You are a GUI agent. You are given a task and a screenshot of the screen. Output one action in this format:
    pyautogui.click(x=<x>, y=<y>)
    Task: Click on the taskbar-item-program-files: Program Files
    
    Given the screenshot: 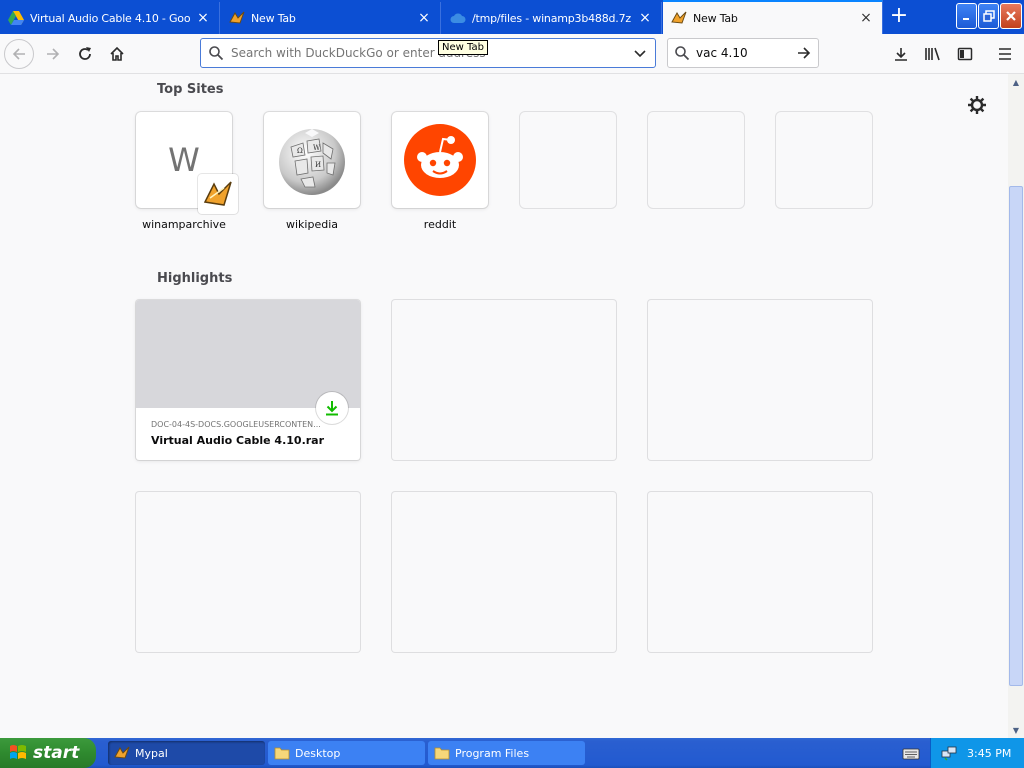 What is the action you would take?
    pyautogui.click(x=506, y=753)
    